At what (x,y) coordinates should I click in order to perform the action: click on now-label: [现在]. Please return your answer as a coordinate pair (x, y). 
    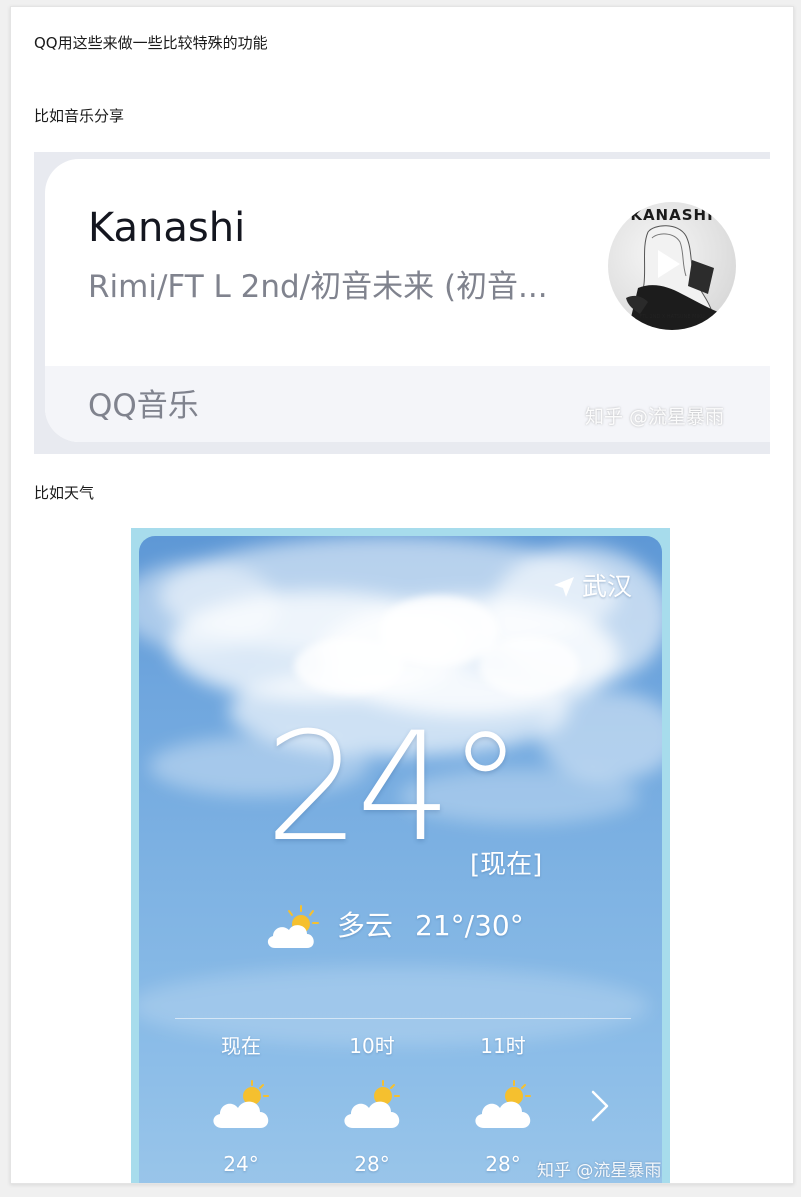
    Looking at the image, I should click on (506, 865).